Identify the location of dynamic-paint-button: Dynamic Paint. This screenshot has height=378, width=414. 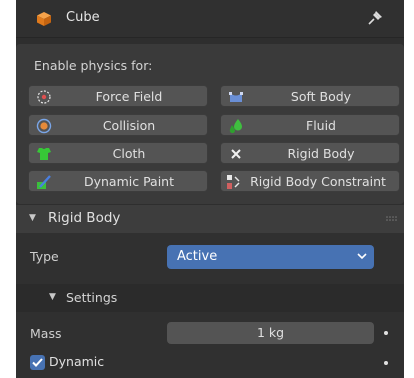
(118, 181).